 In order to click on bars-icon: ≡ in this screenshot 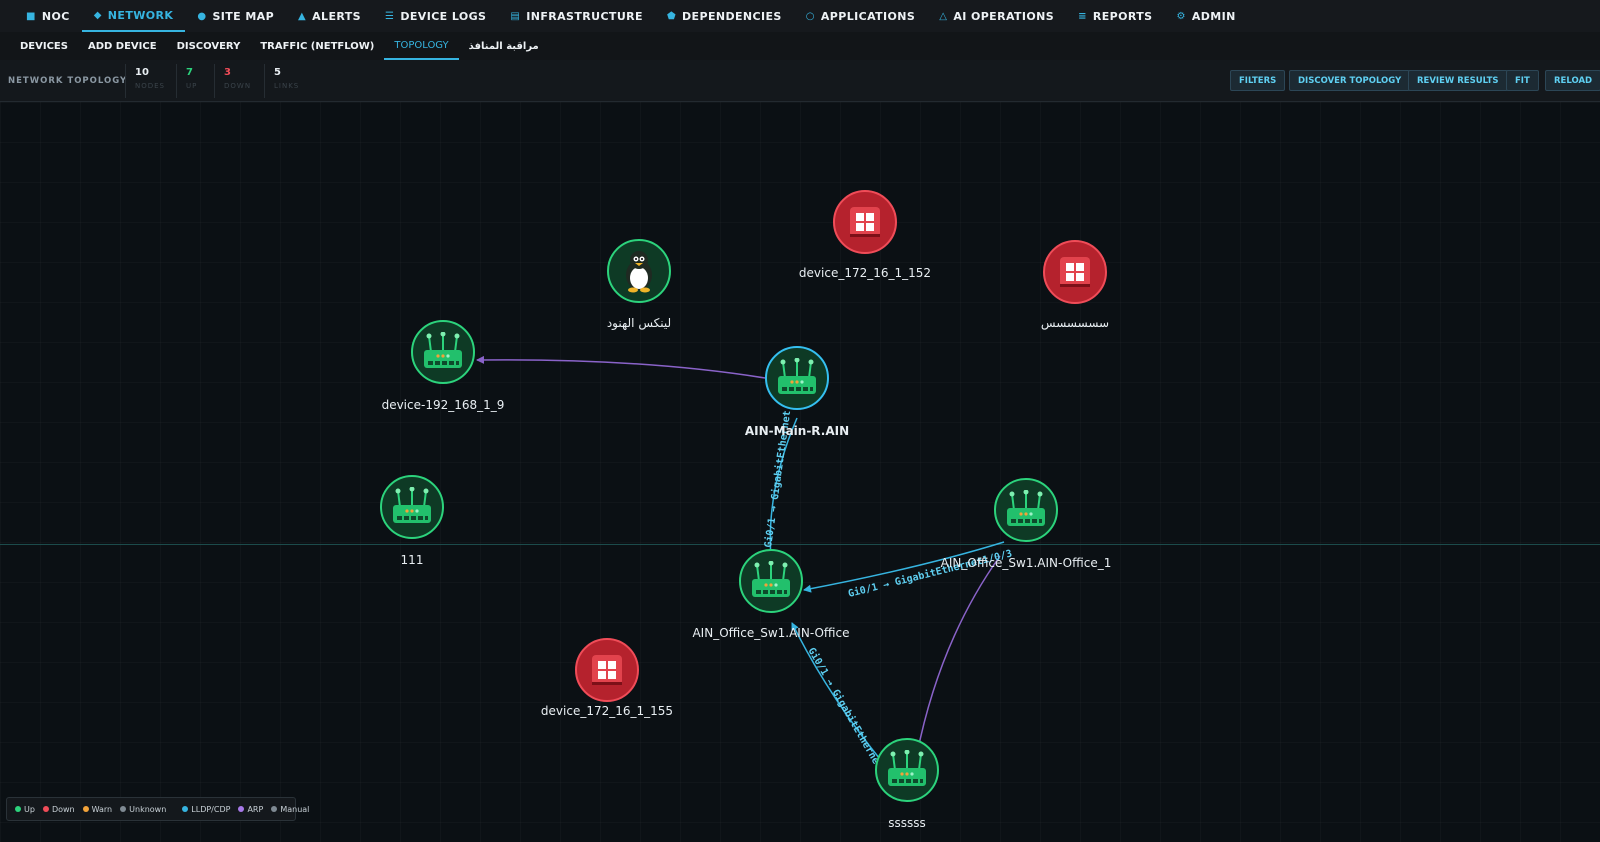, I will do `click(1082, 16)`.